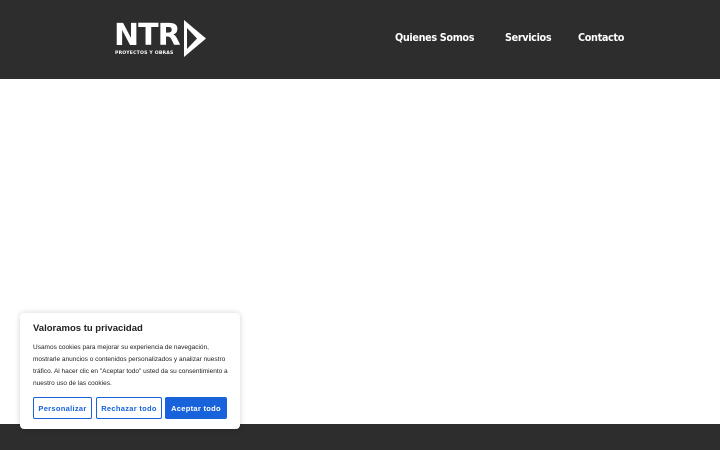  What do you see at coordinates (528, 37) in the screenshot?
I see `nav-servicios: Servicios` at bounding box center [528, 37].